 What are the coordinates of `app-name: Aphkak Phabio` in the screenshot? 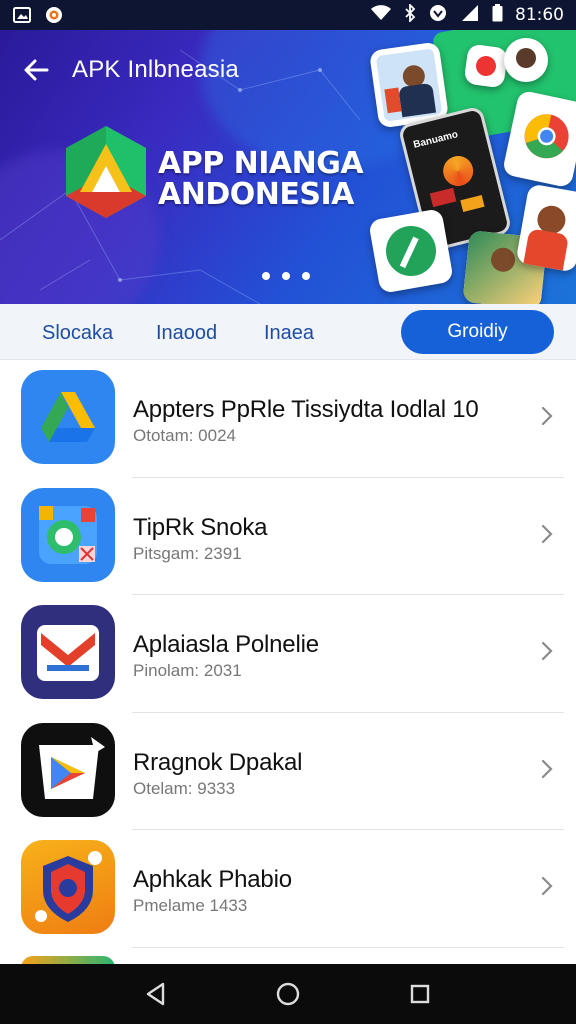 It's located at (212, 879).